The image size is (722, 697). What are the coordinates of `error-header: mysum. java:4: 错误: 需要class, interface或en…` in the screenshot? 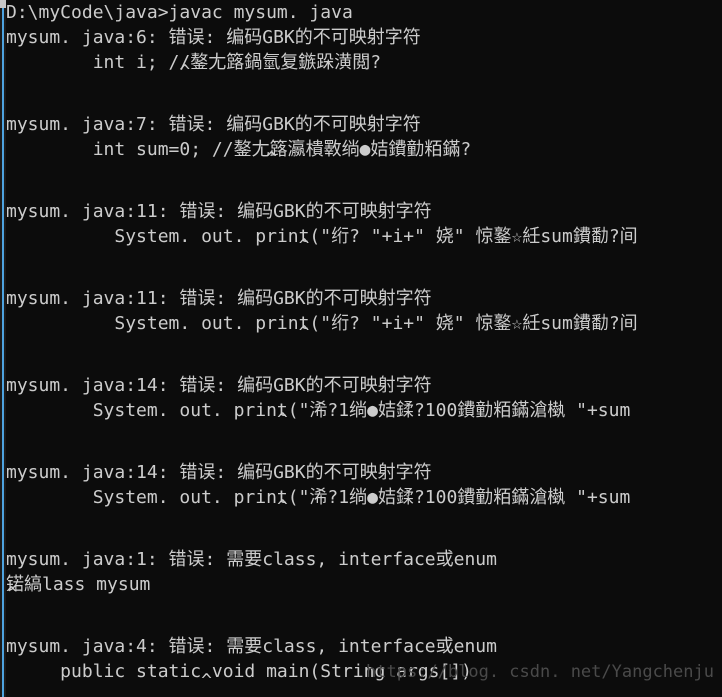 It's located at (251, 646).